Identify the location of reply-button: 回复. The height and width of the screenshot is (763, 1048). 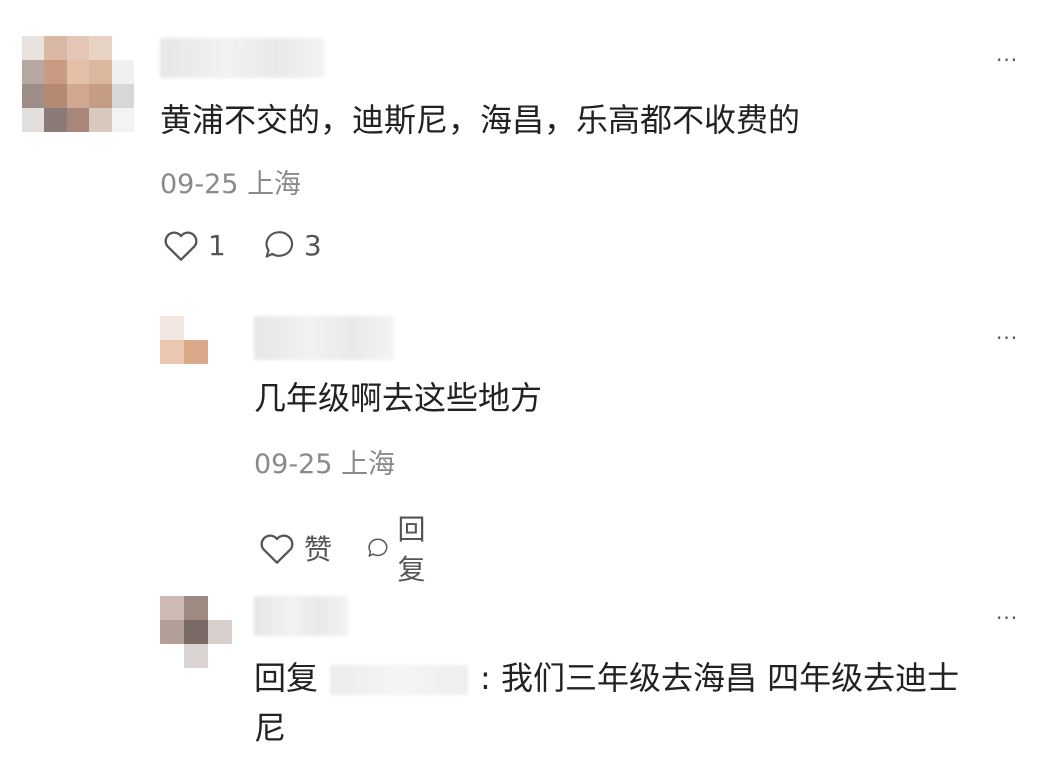
(401, 548).